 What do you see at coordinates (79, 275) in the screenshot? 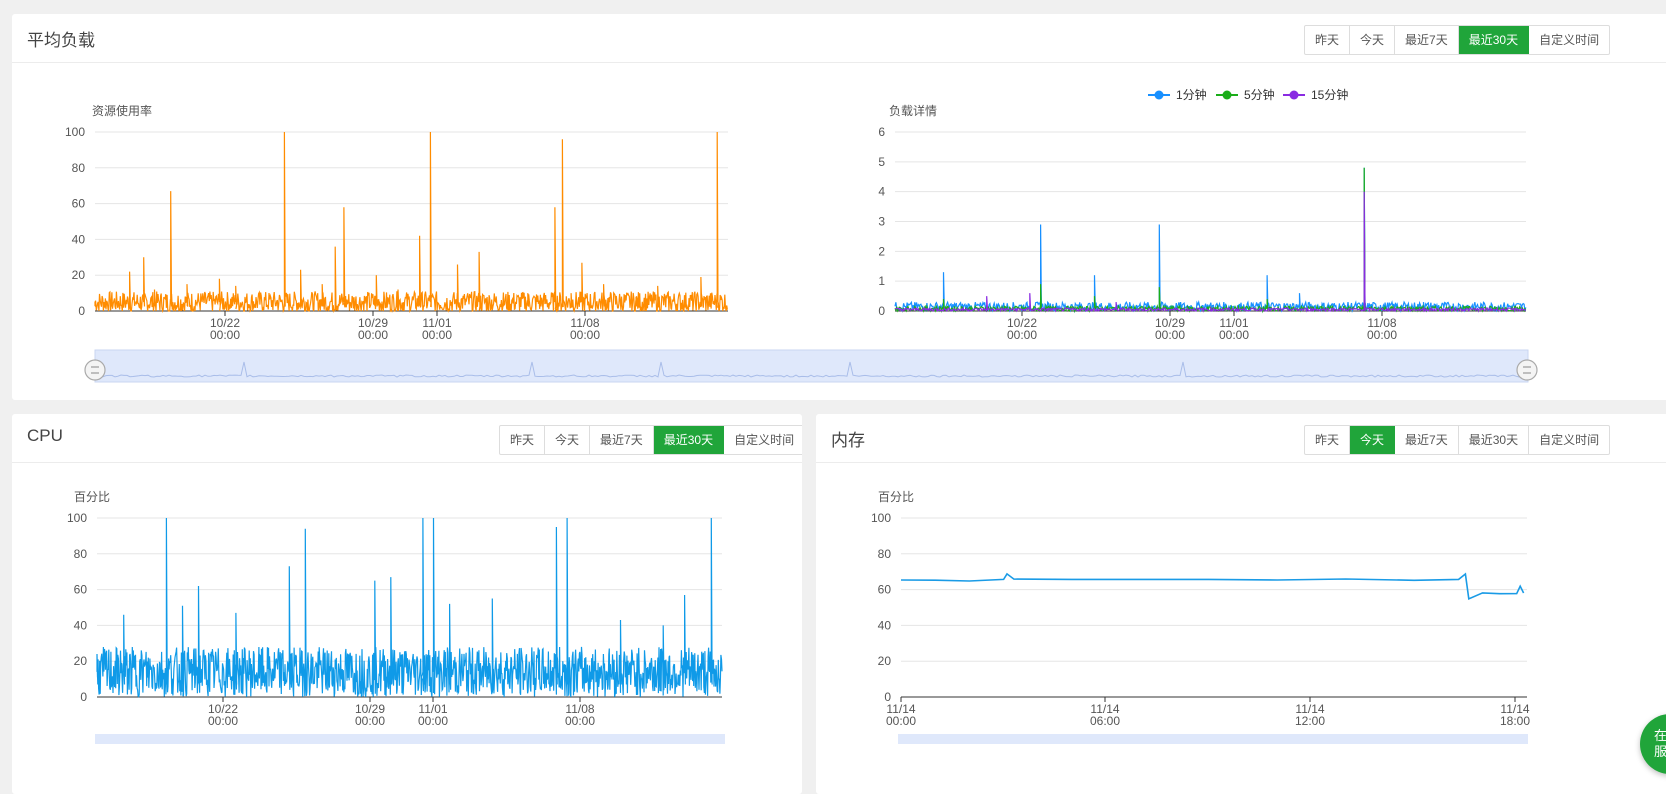
I see `load-usage-ytick-label: 20` at bounding box center [79, 275].